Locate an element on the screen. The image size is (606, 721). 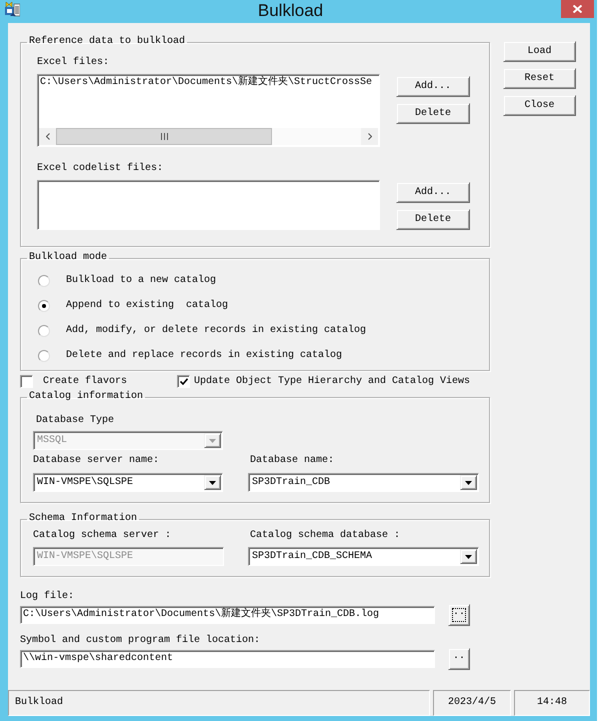
chevron-right-icon is located at coordinates (370, 136).